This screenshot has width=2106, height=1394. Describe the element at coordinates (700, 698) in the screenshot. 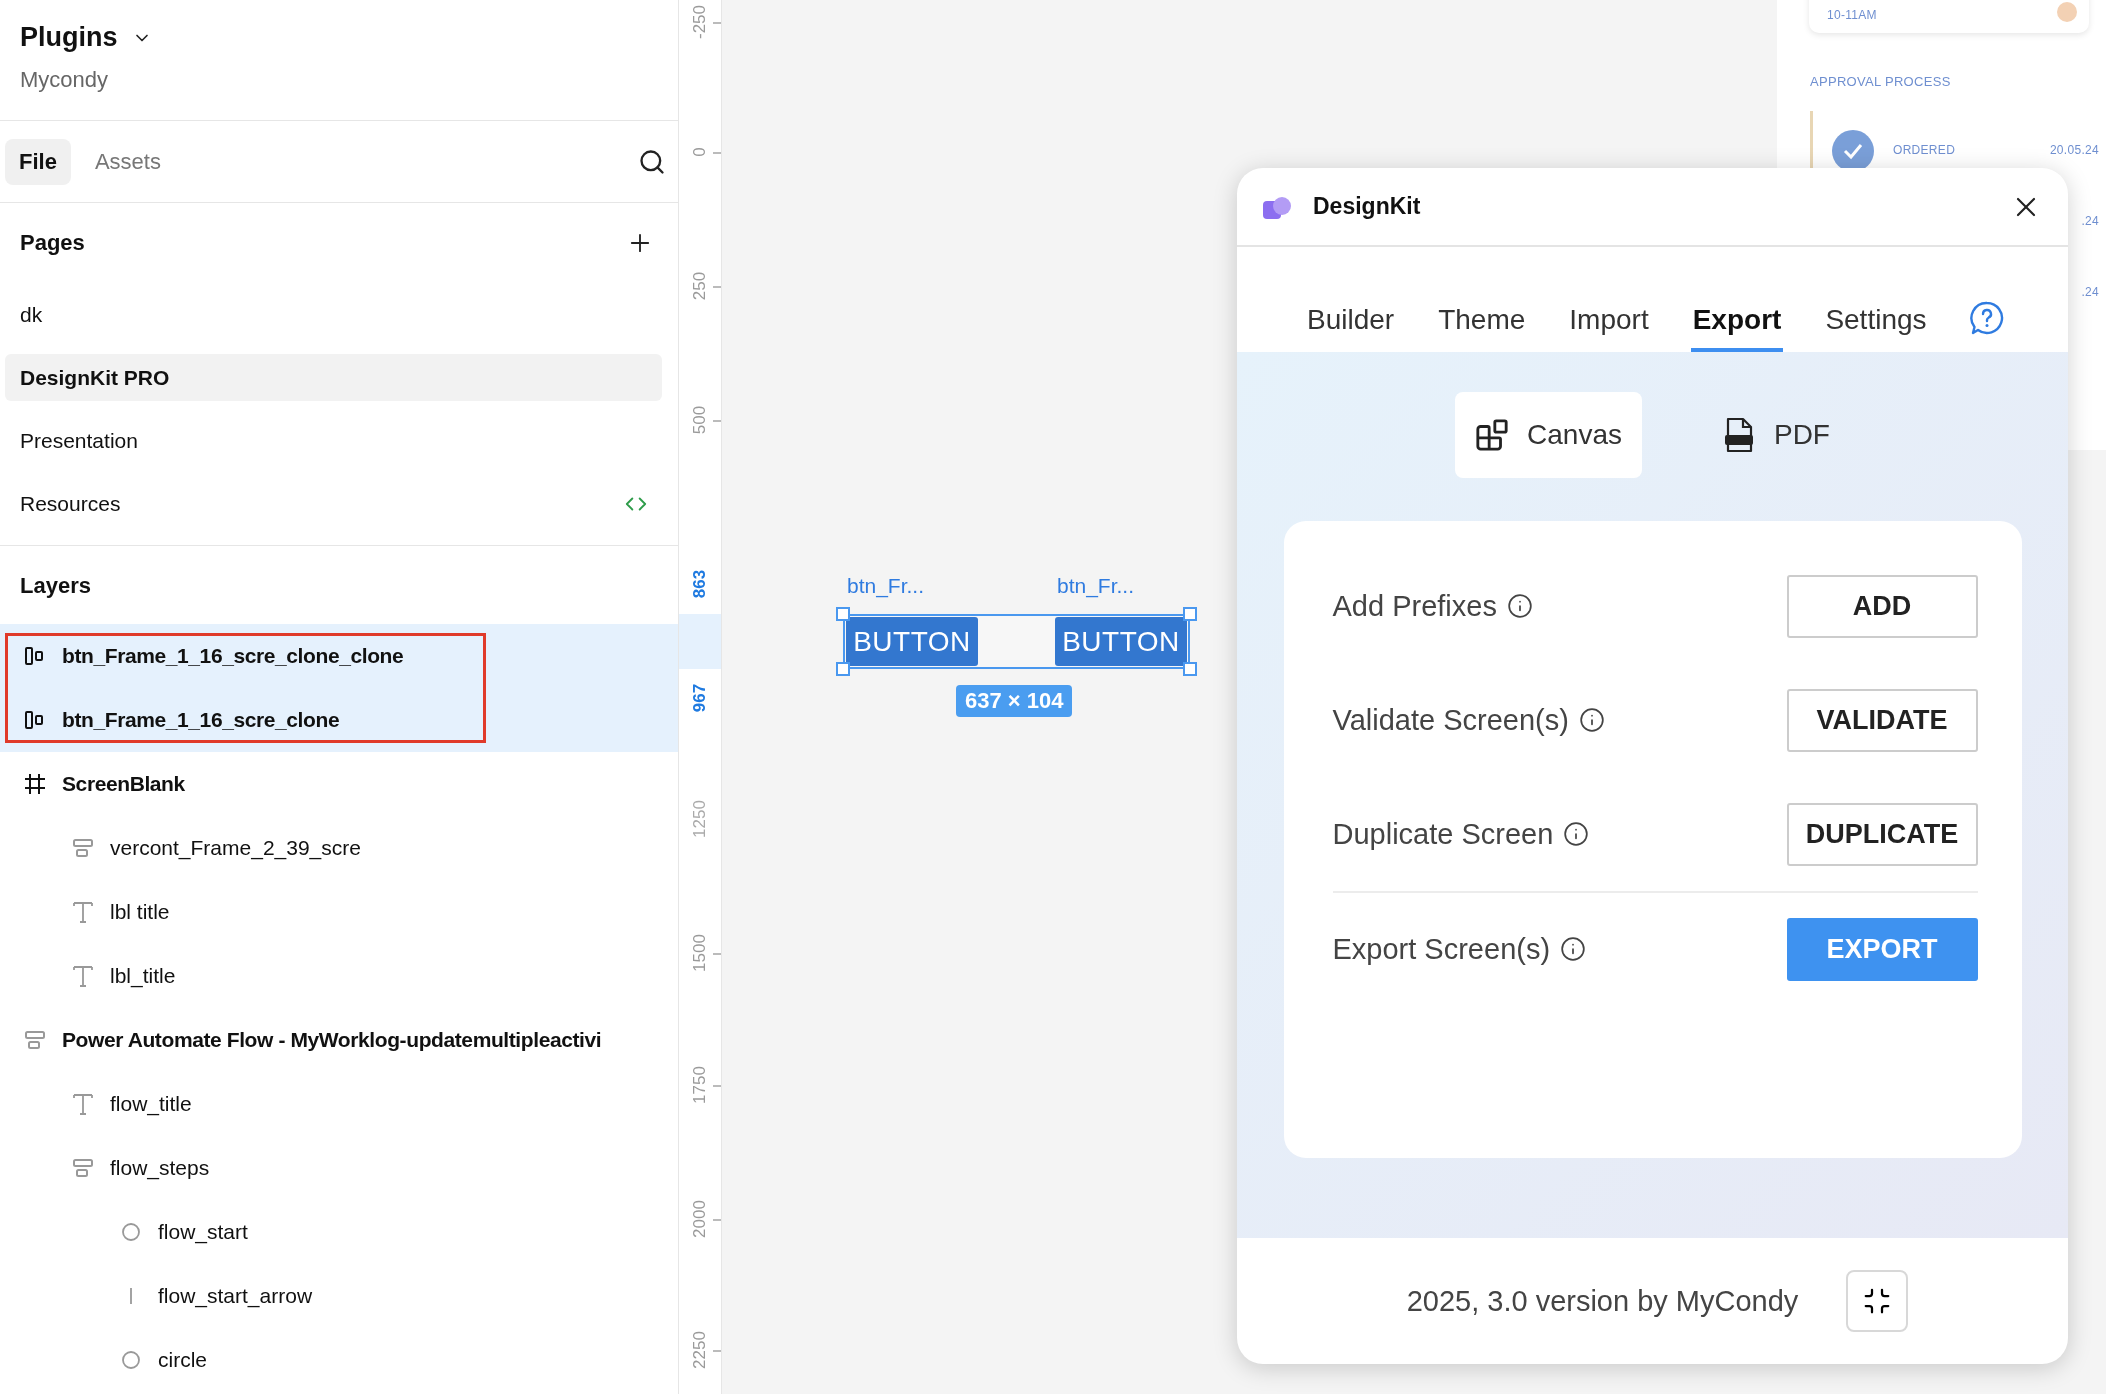

I see `ruler-label: 967` at that location.